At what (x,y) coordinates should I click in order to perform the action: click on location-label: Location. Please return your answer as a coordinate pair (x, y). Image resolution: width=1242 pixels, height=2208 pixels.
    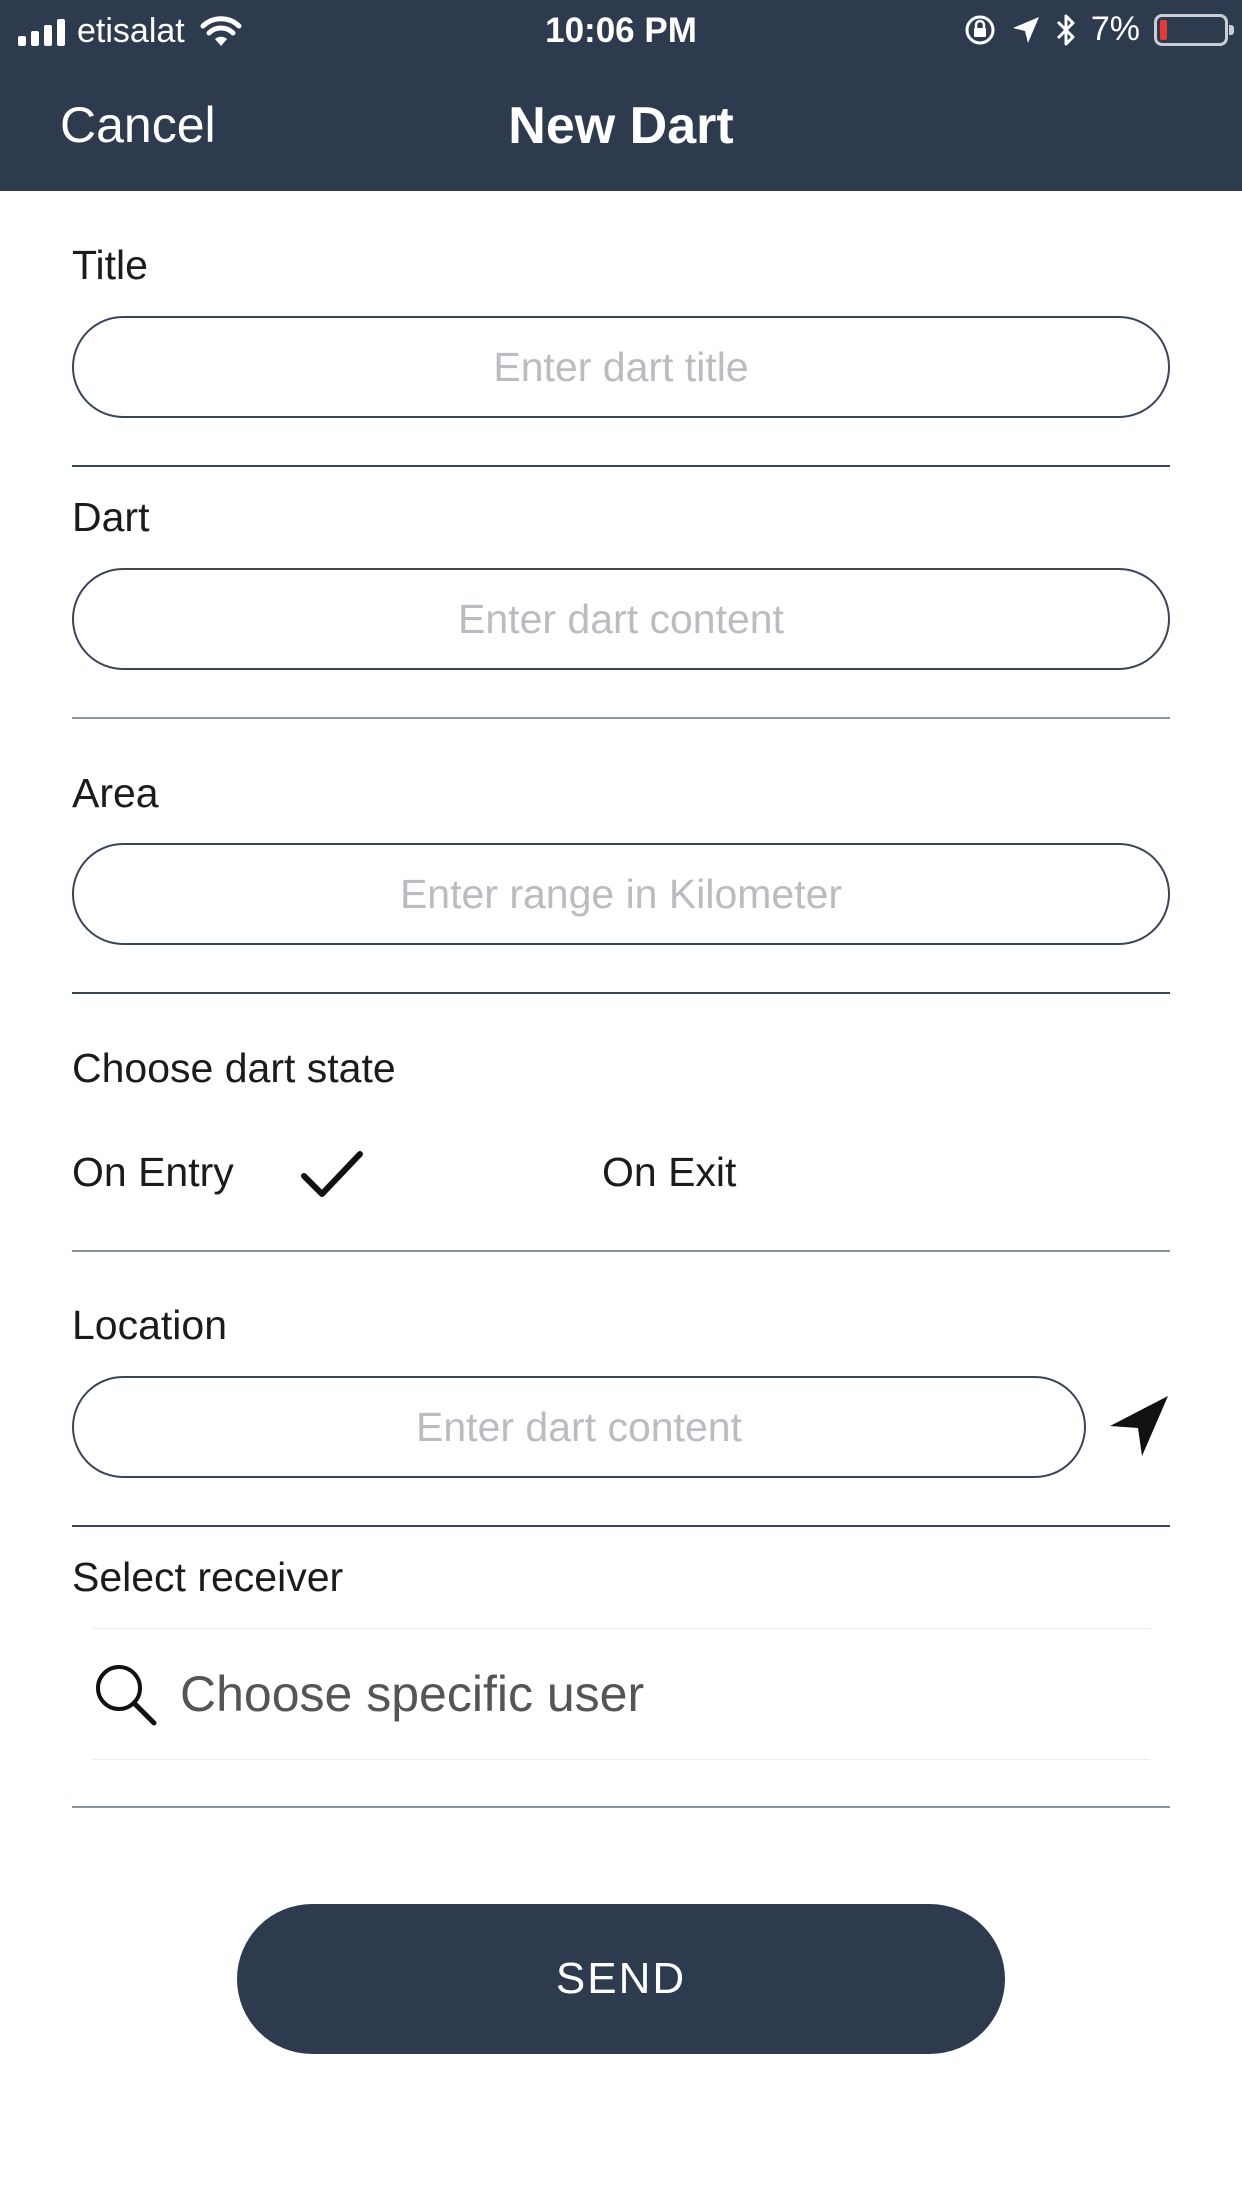
    Looking at the image, I should click on (150, 1325).